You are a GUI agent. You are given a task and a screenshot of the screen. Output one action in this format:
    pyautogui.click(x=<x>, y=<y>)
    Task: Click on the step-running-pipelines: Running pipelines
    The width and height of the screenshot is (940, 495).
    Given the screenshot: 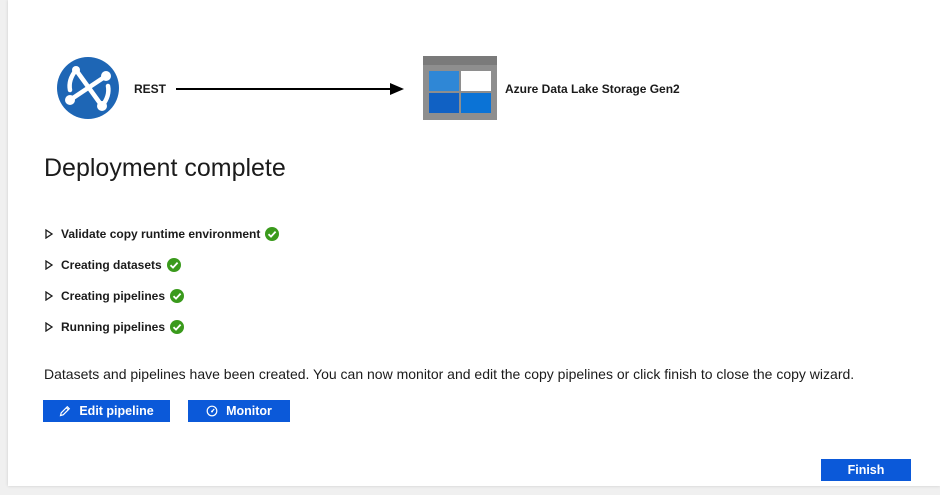 What is the action you would take?
    pyautogui.click(x=161, y=326)
    